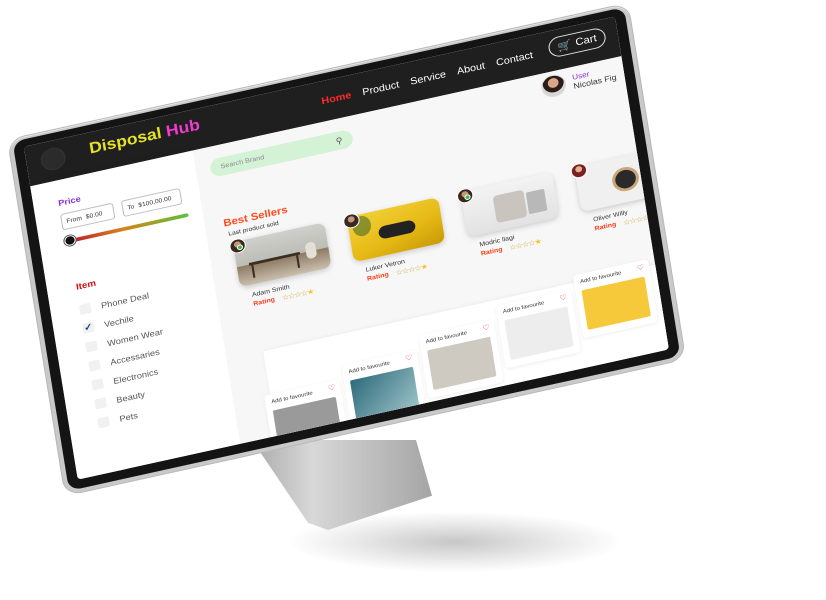 Image resolution: width=826 pixels, height=600 pixels. What do you see at coordinates (283, 271) in the screenshot?
I see `product-card: Adam Smith Rating ☆☆☆☆★` at bounding box center [283, 271].